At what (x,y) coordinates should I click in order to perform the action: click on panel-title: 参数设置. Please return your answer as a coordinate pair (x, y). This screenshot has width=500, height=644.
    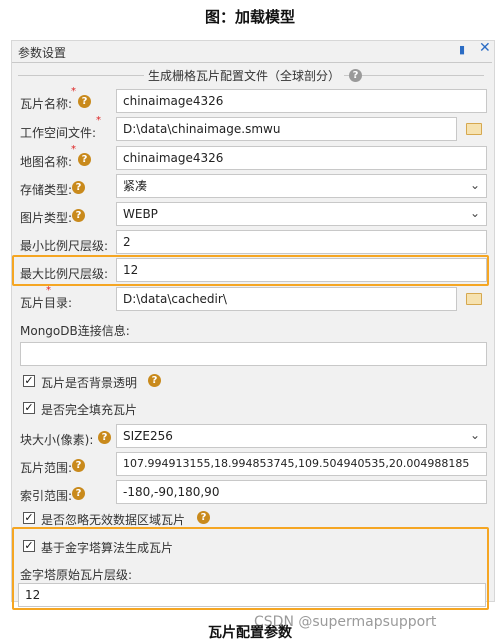
    Looking at the image, I should click on (42, 53).